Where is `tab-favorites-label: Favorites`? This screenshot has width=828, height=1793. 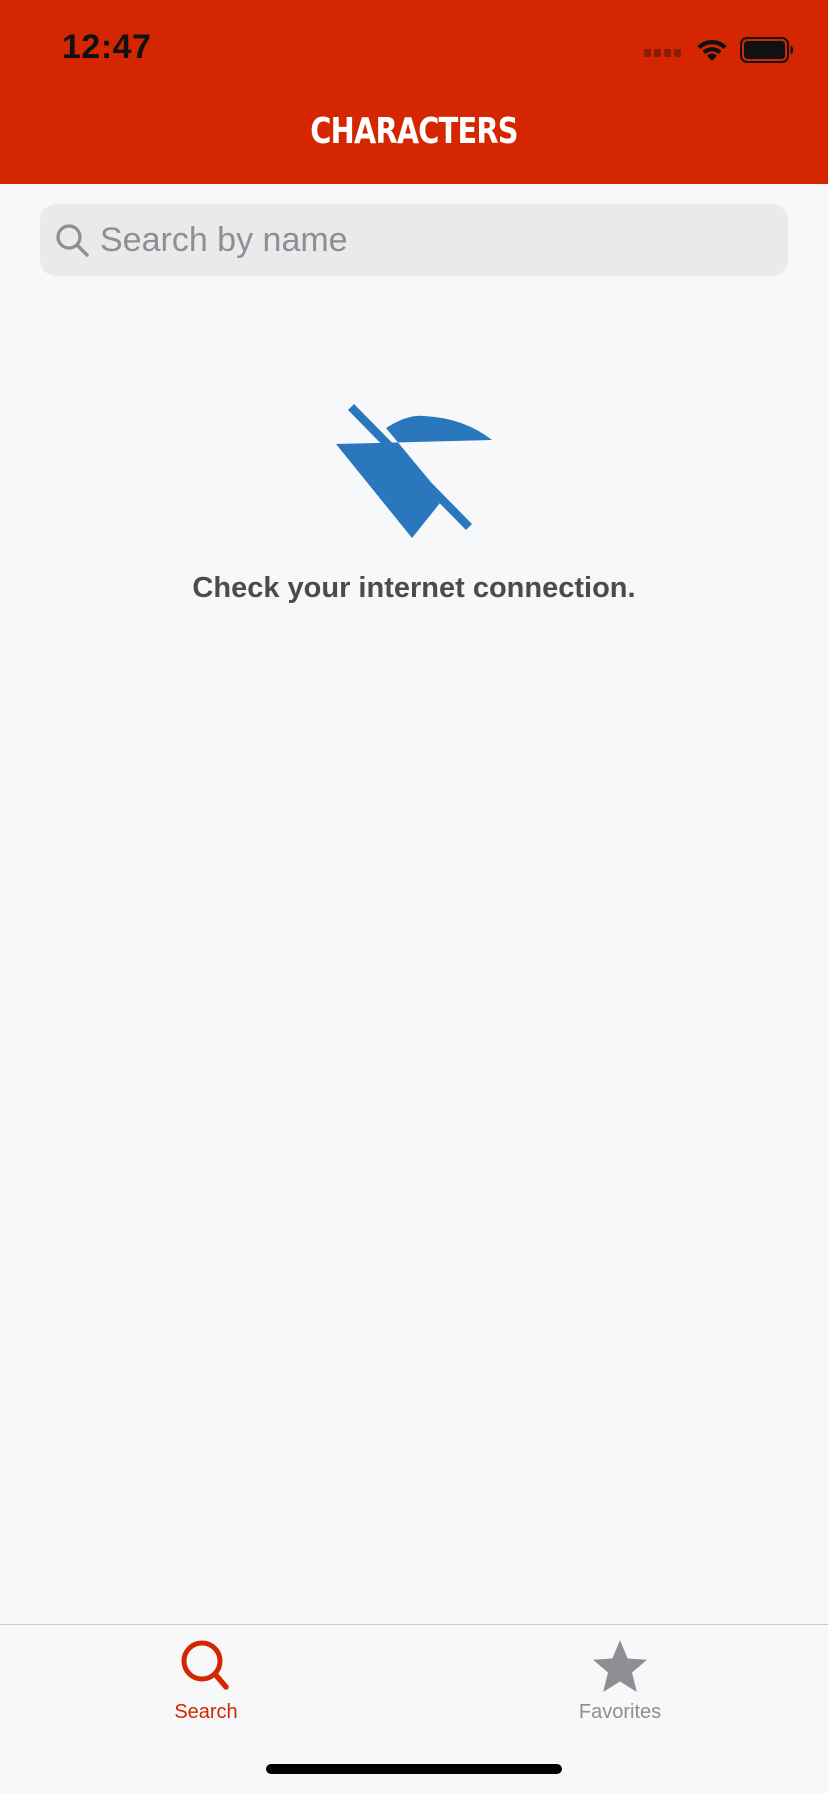
tab-favorites-label: Favorites is located at coordinates (620, 1712).